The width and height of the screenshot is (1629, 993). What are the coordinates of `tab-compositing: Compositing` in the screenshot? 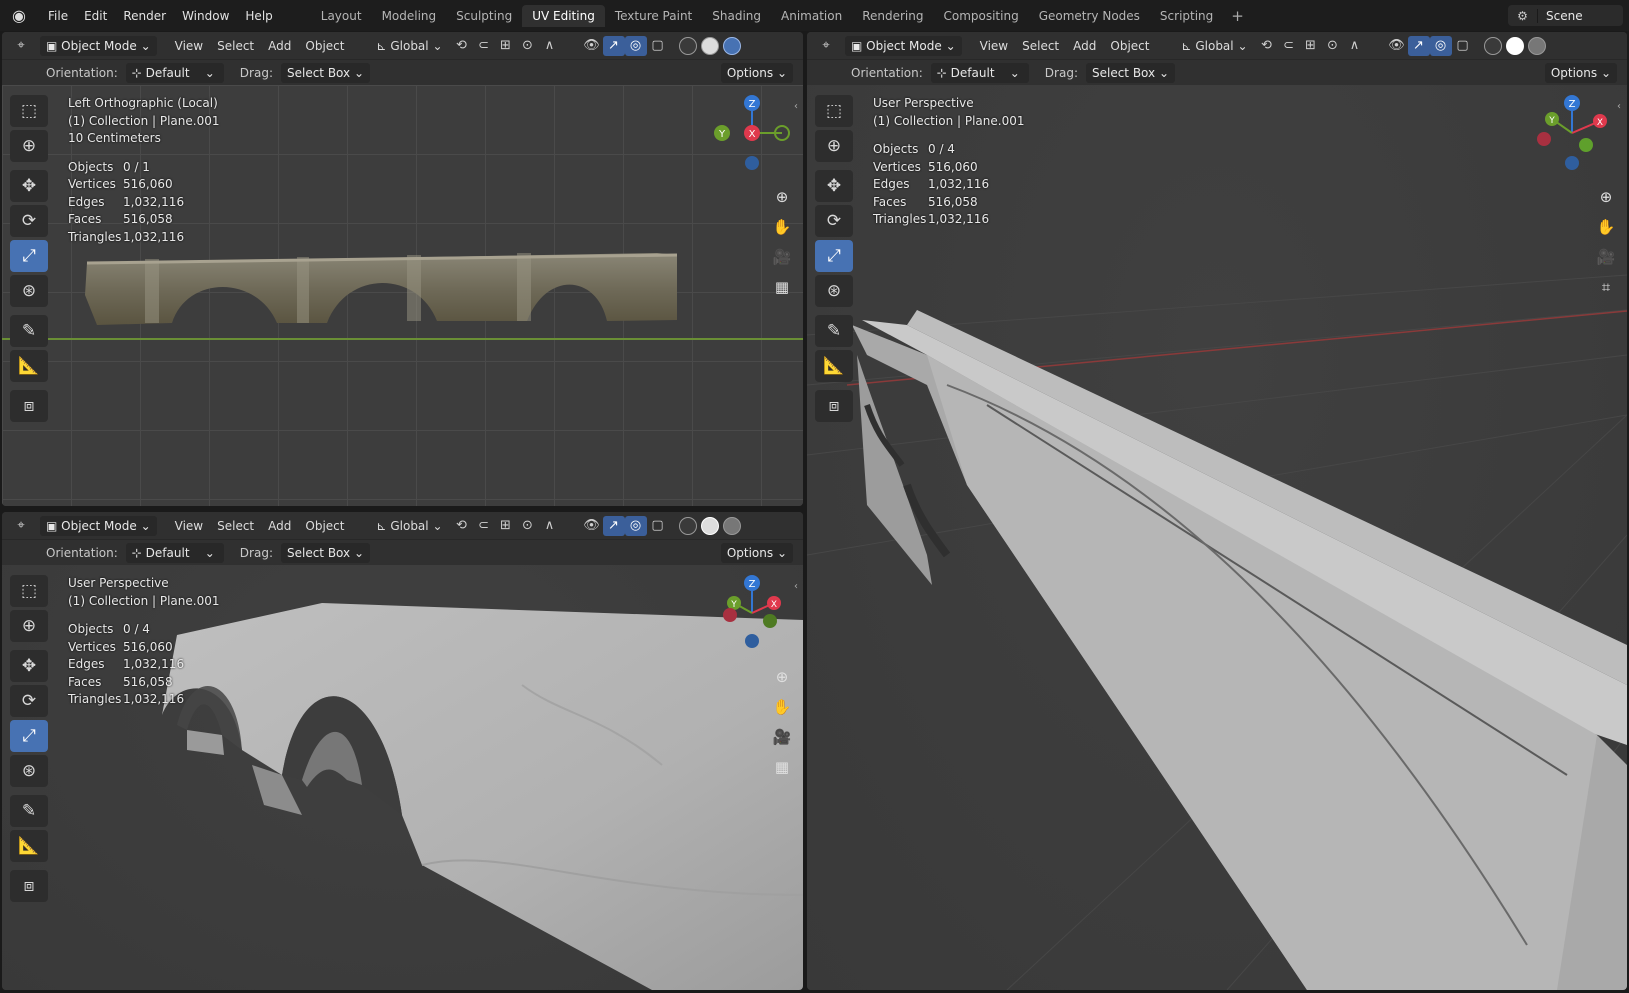 It's located at (980, 16).